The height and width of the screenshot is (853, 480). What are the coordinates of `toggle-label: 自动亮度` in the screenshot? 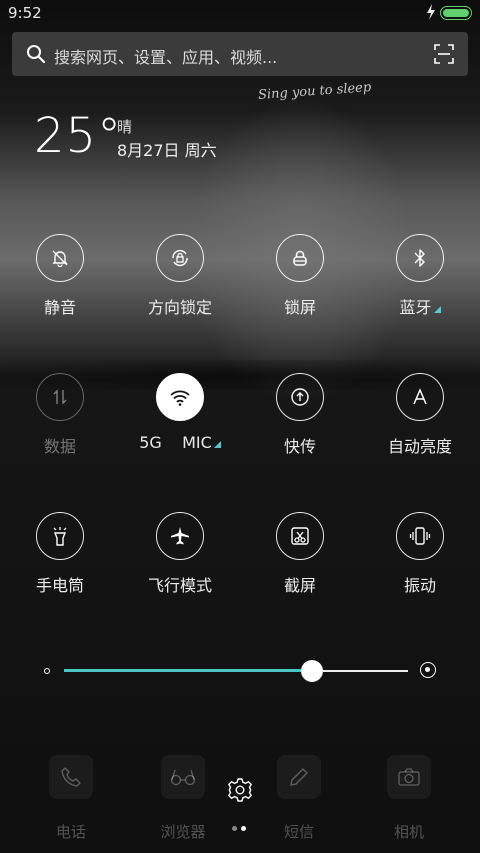 It's located at (419, 446).